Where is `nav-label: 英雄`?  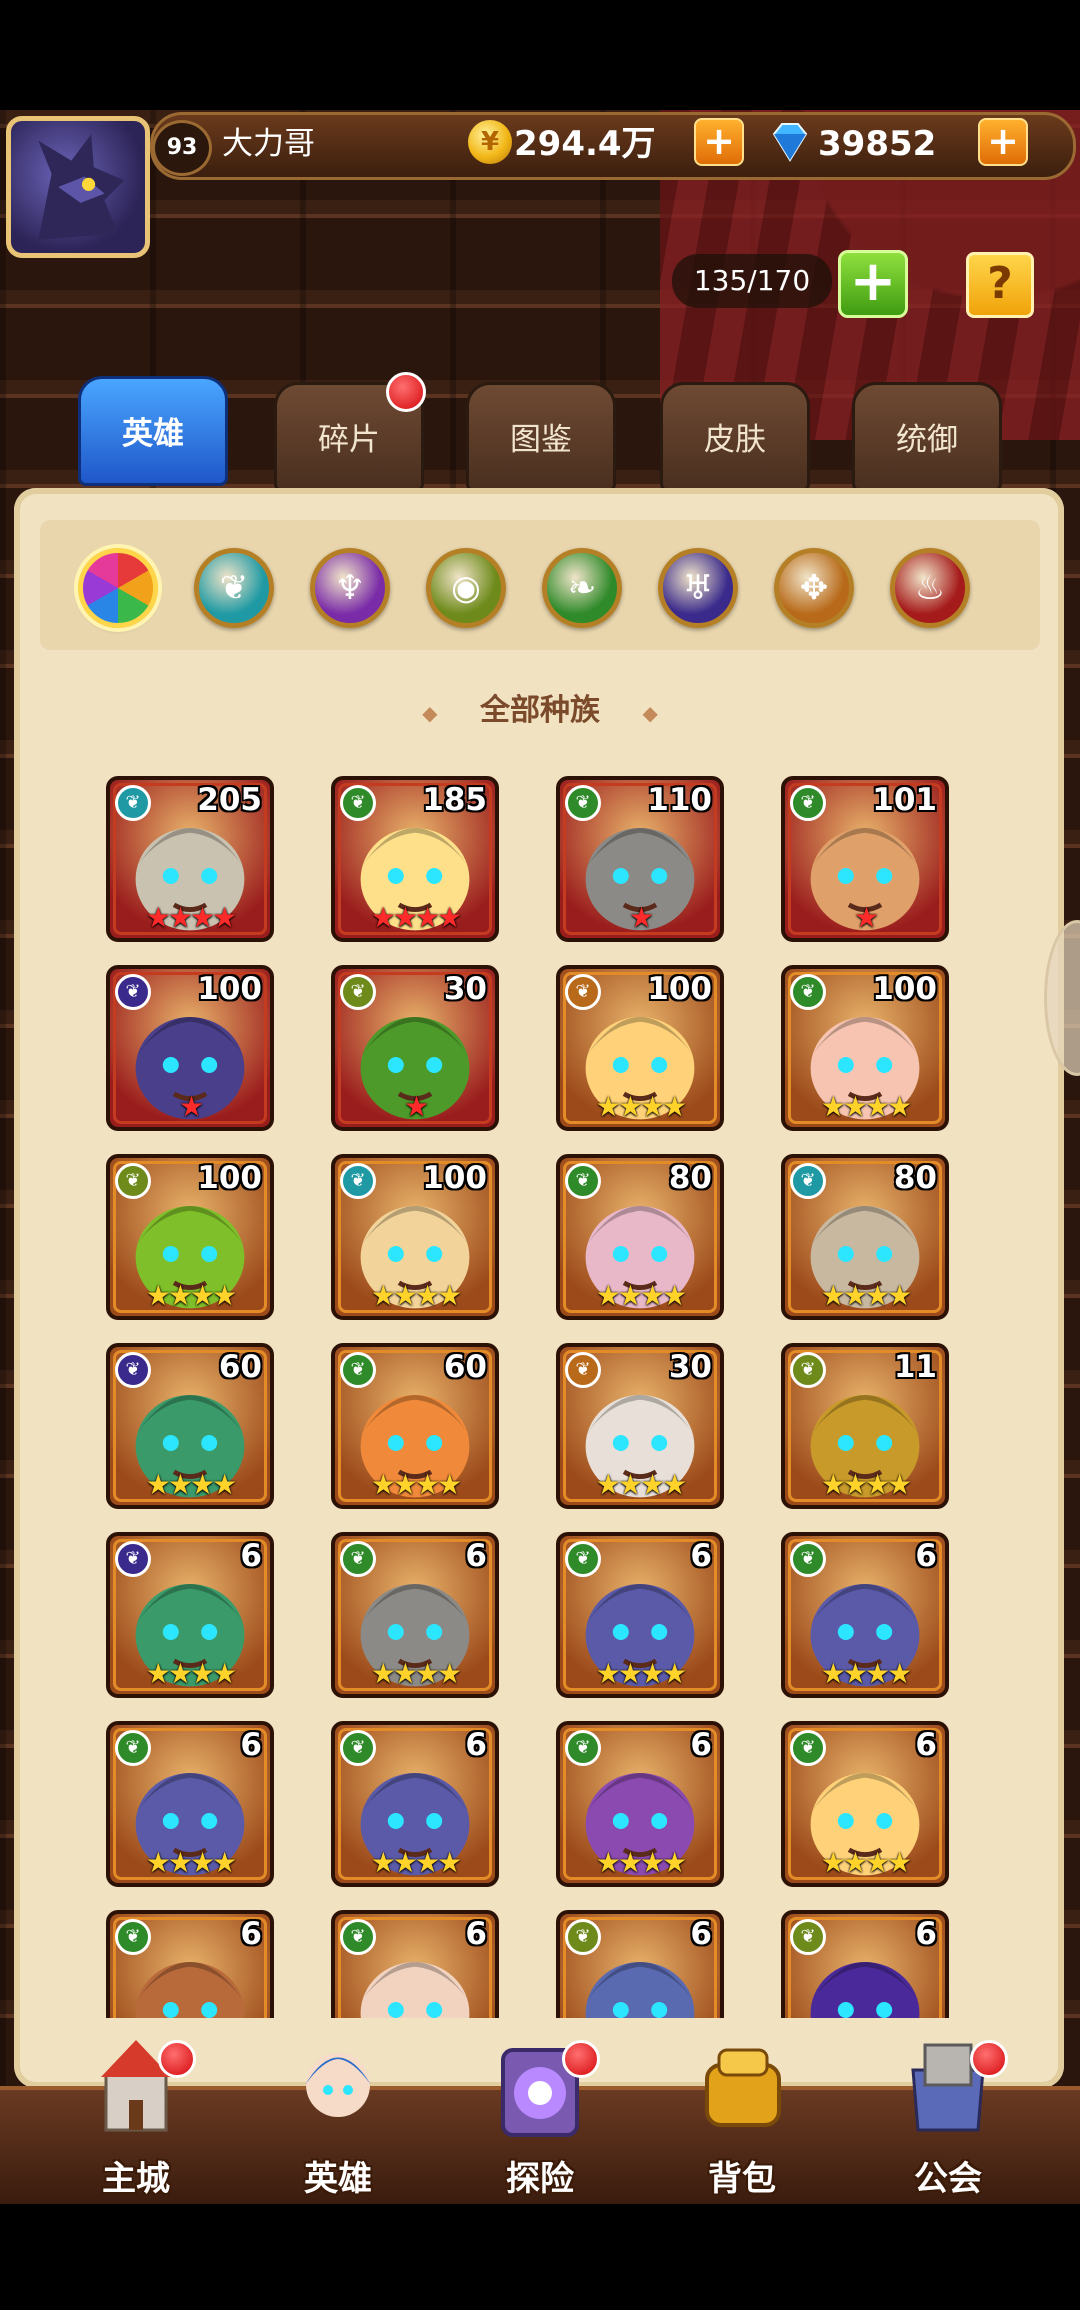
nav-label: 英雄 is located at coordinates (338, 2179).